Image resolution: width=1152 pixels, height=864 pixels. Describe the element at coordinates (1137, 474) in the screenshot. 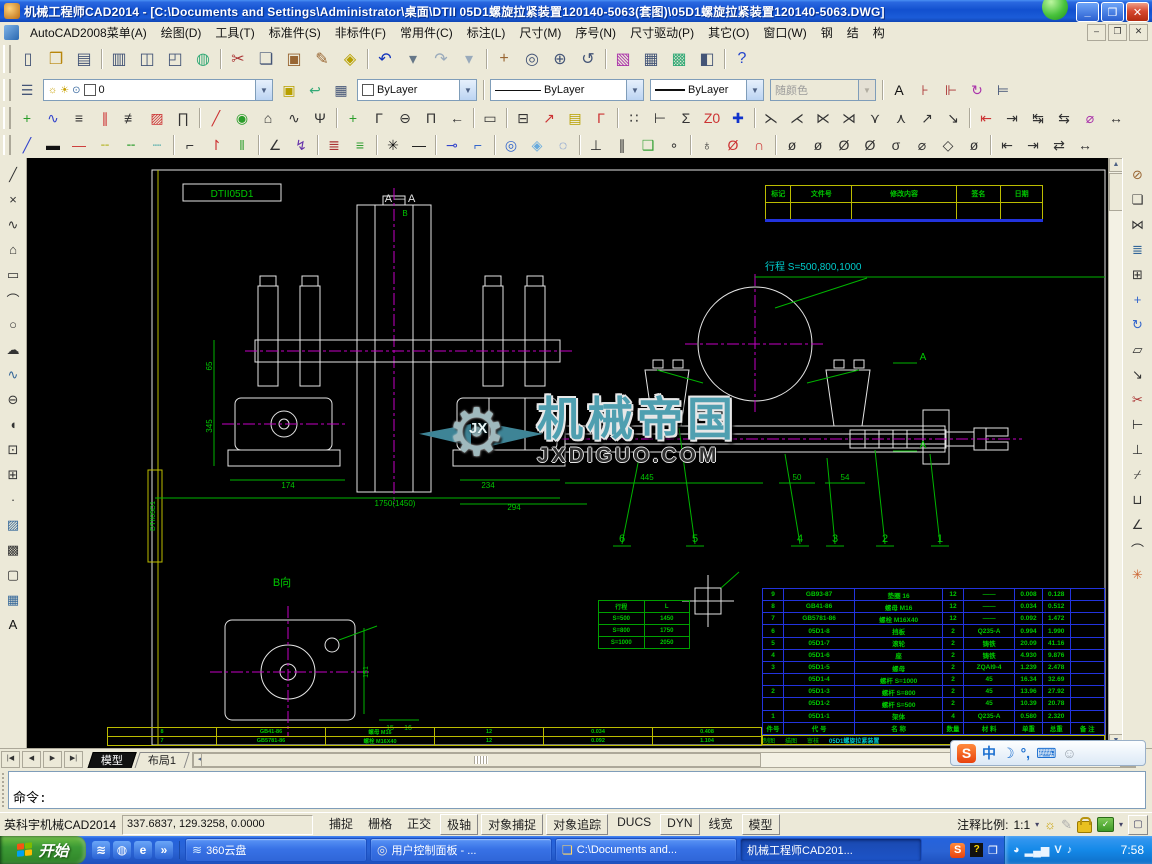

I see `break-icon: ⌿` at that location.